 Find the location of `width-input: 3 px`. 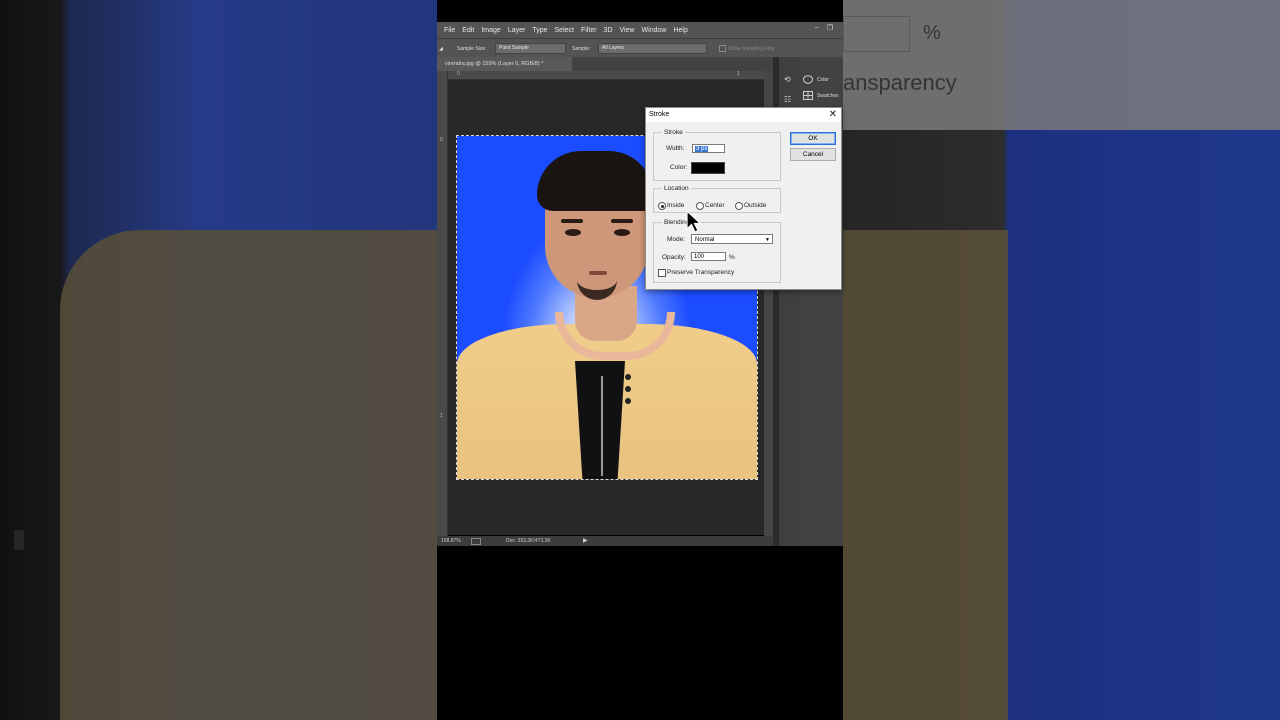

width-input: 3 px is located at coordinates (708, 148).